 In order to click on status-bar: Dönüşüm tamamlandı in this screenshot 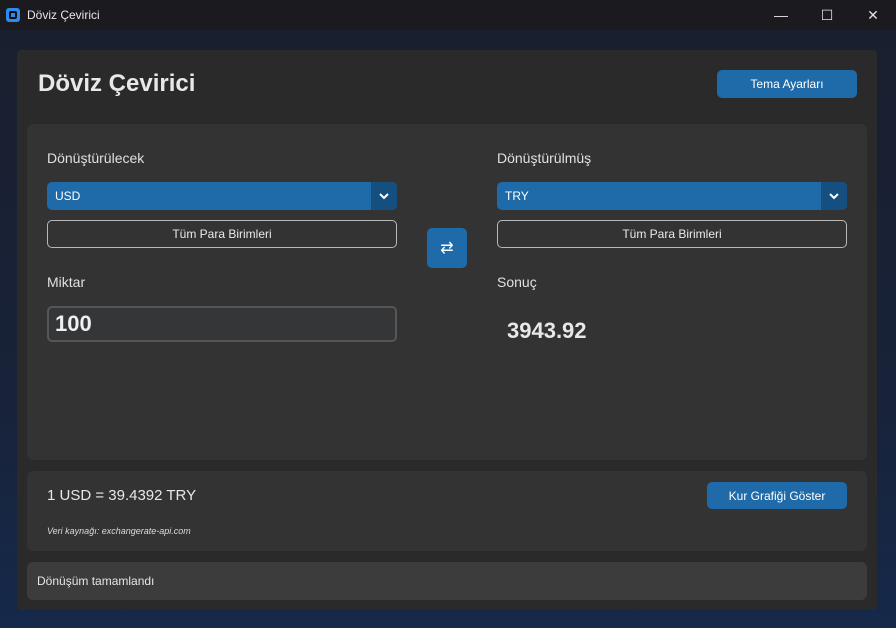, I will do `click(447, 581)`.